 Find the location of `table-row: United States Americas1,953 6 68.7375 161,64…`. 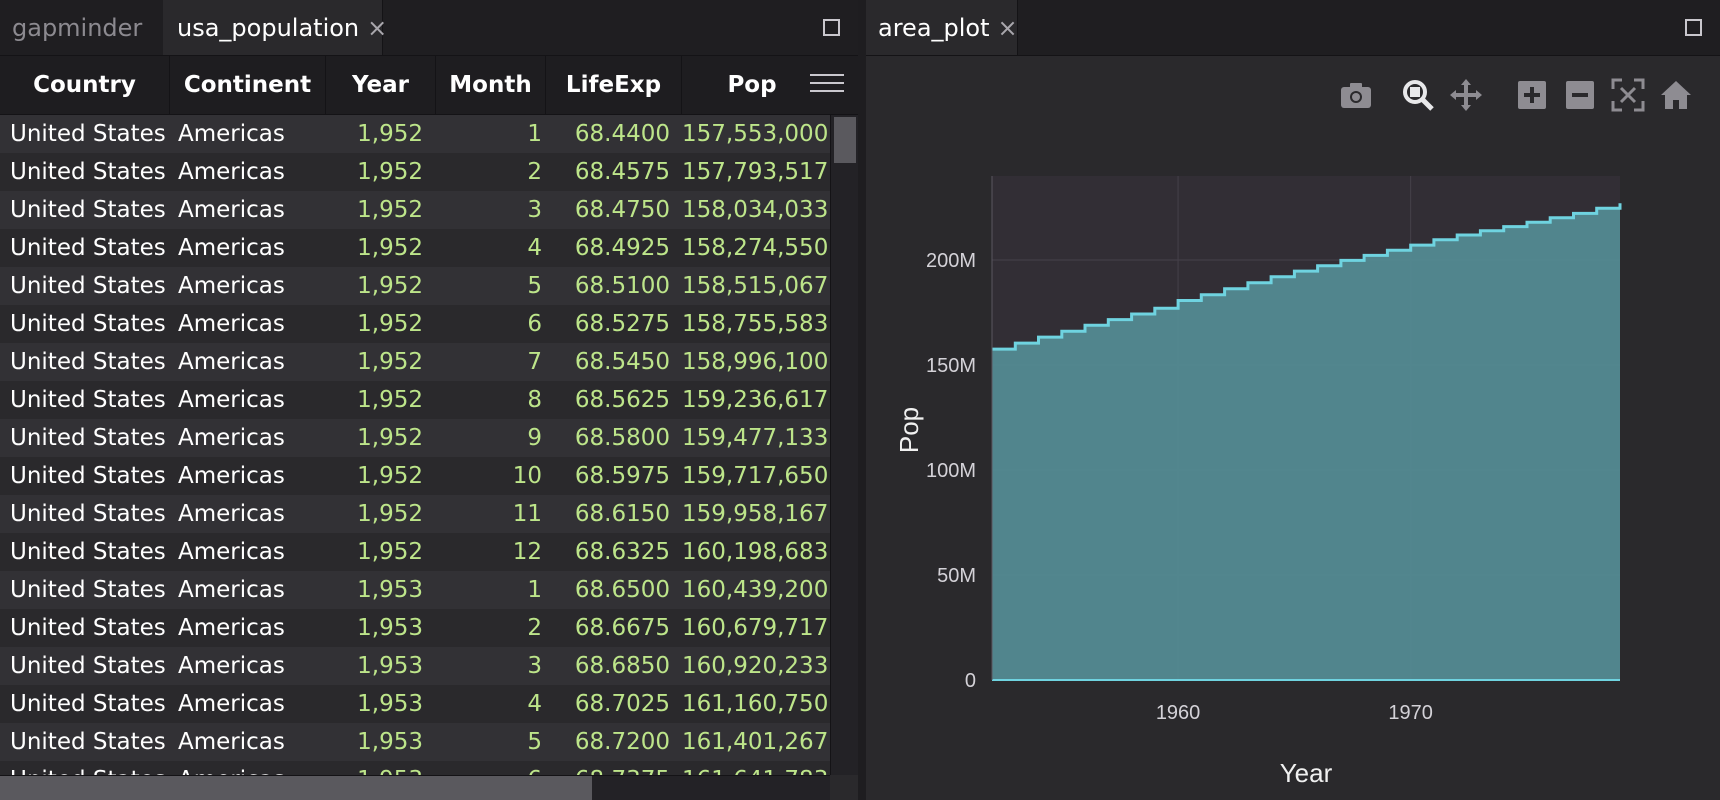

table-row: United States Americas1,953 6 68.7375 161,64… is located at coordinates (415, 768).